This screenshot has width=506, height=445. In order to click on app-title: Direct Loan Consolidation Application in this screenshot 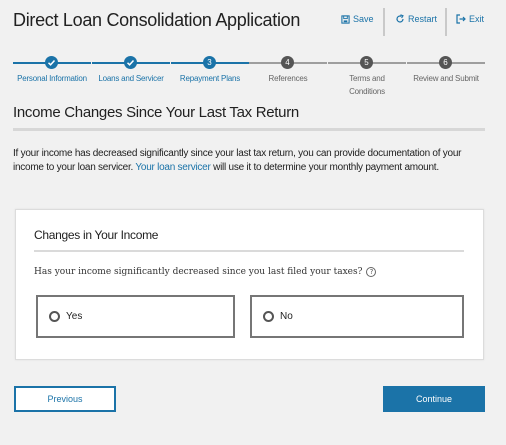, I will do `click(157, 20)`.